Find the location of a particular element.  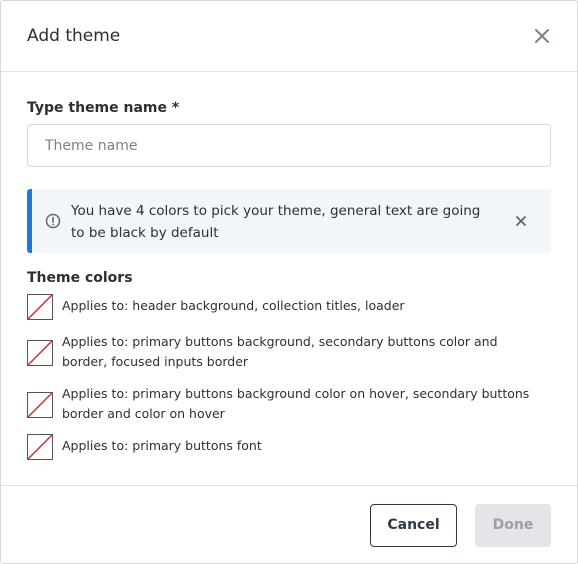

close-dialog-button is located at coordinates (542, 36).